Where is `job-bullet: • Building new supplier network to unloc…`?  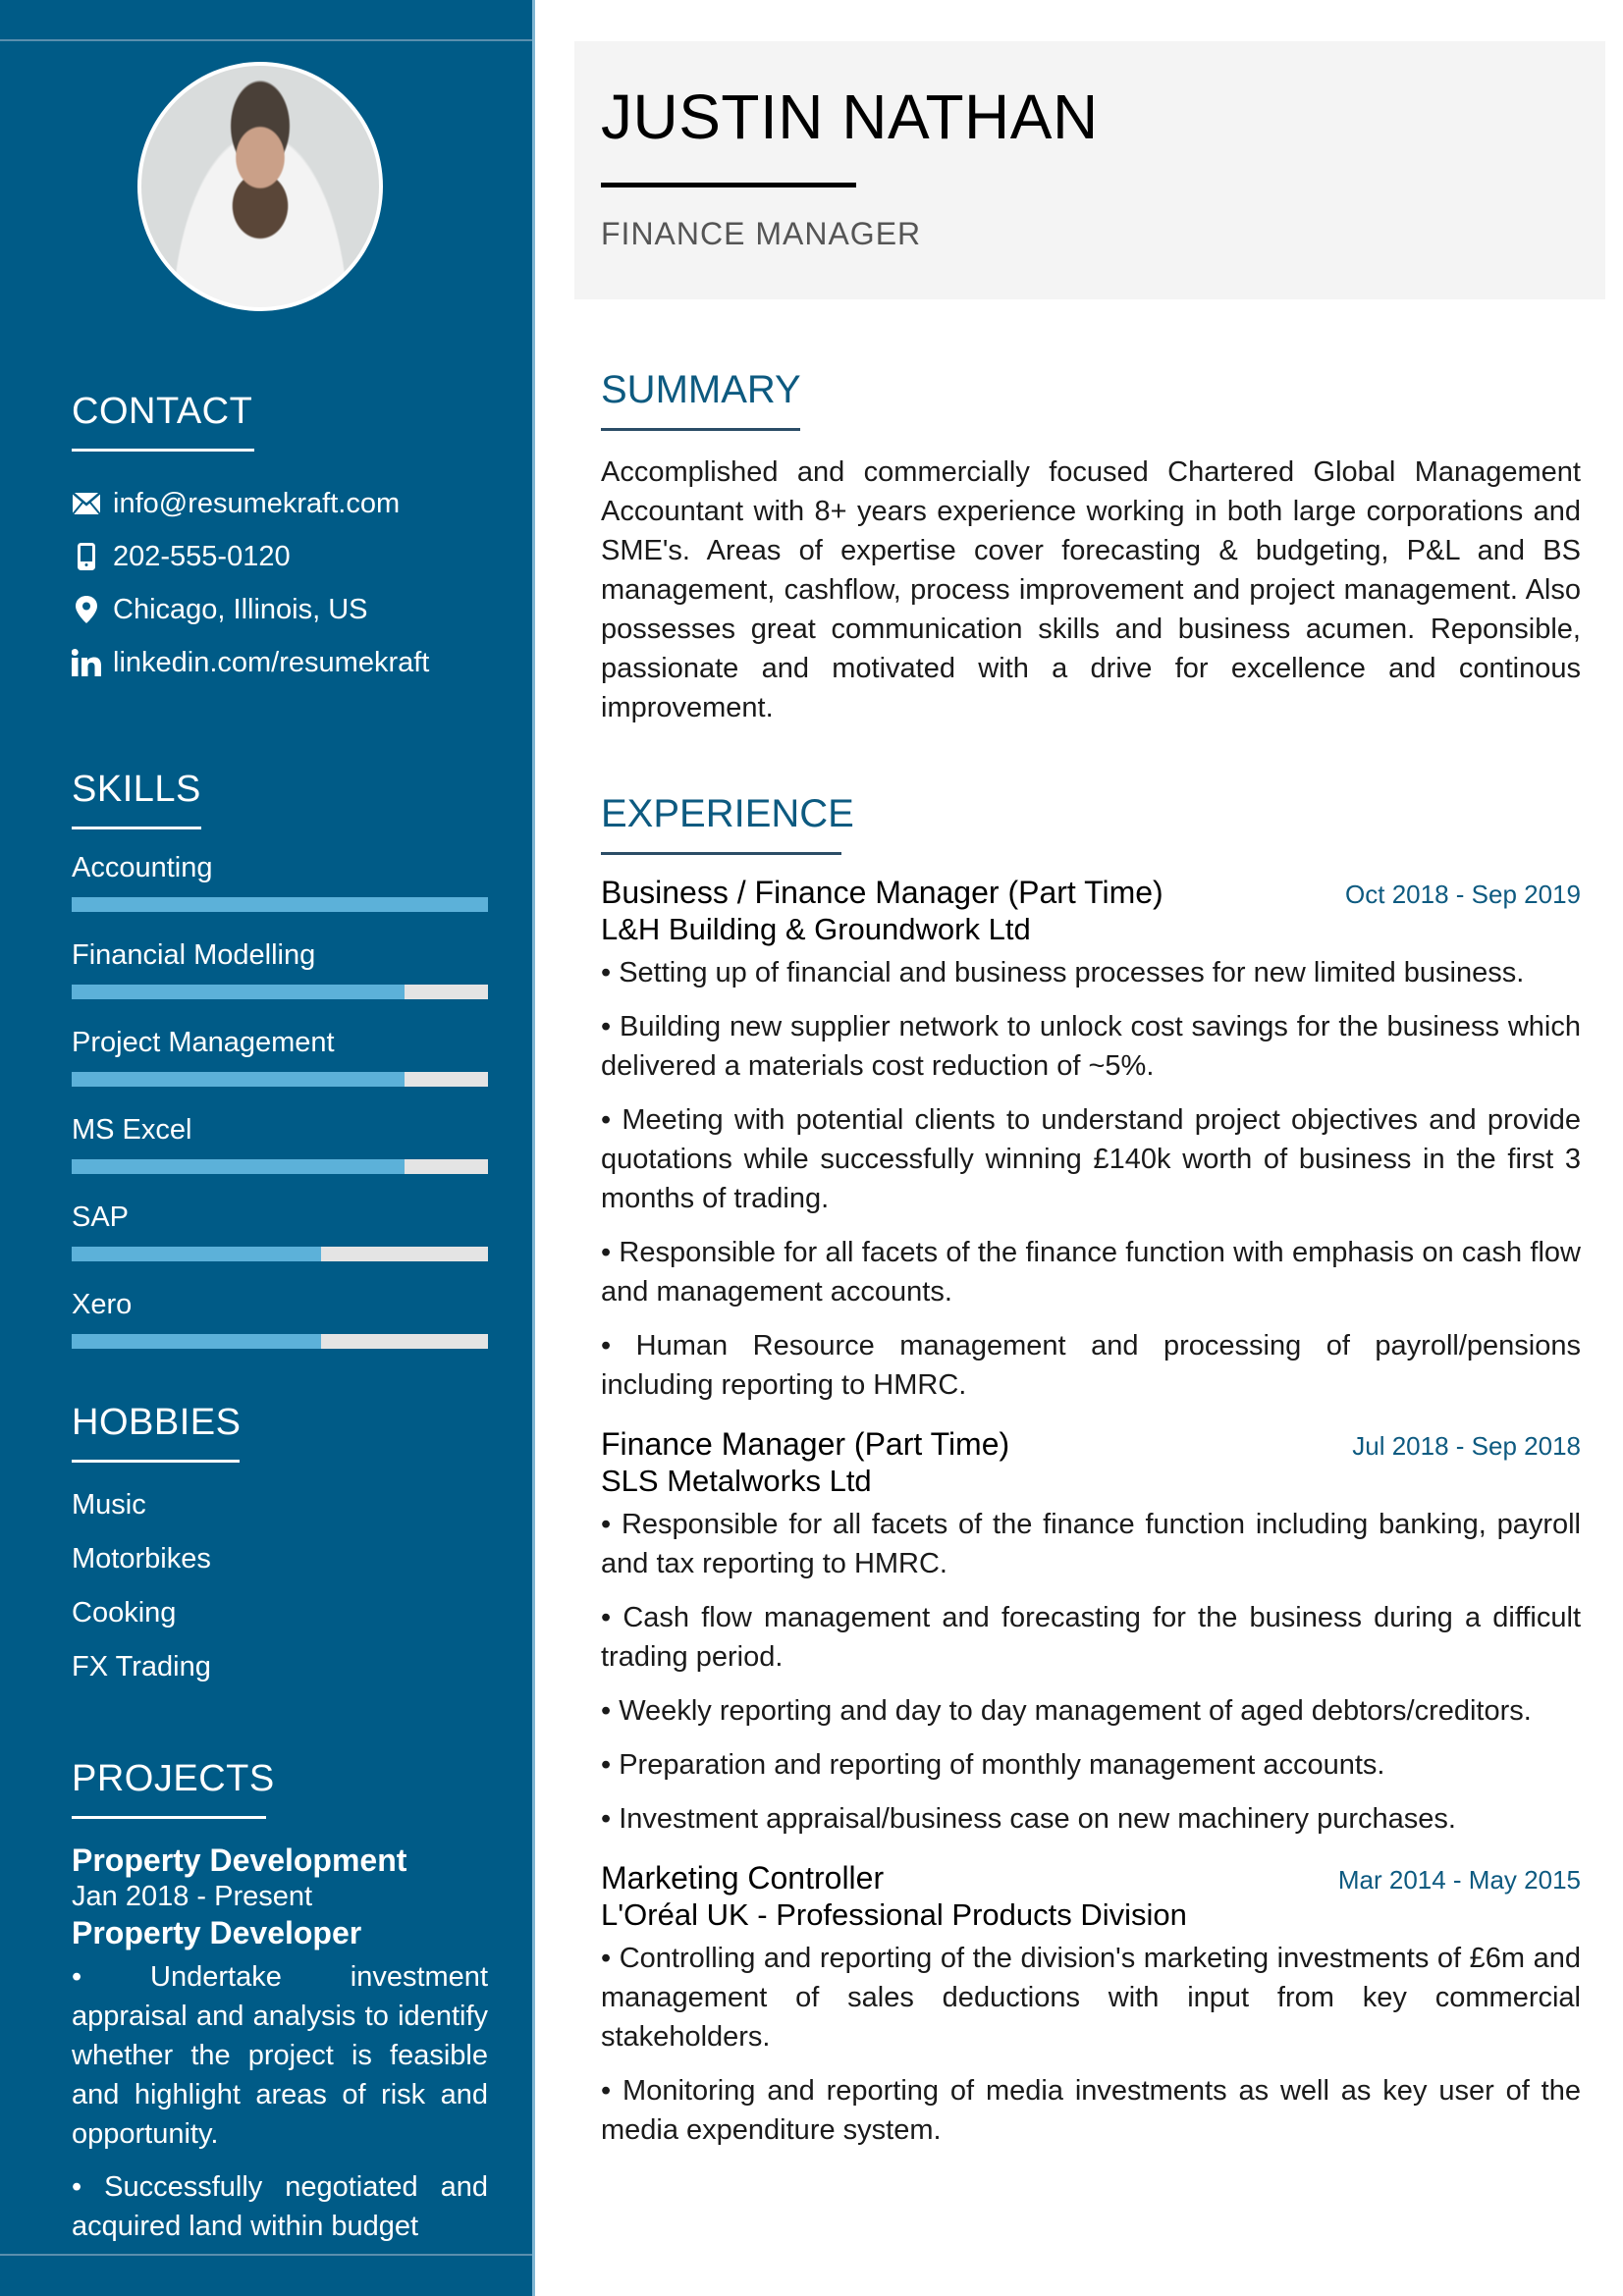
job-bullet: • Building new supplier network to unloc… is located at coordinates (1091, 1047).